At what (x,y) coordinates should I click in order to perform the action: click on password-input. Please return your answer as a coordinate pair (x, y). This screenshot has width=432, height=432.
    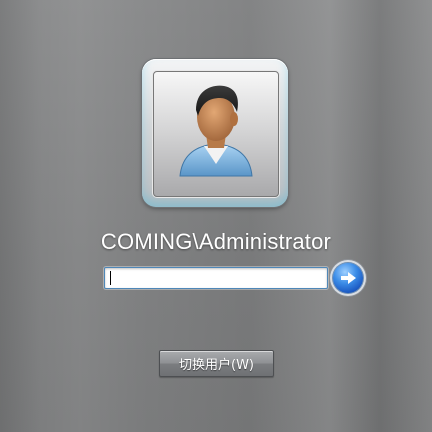
    Looking at the image, I should click on (216, 278).